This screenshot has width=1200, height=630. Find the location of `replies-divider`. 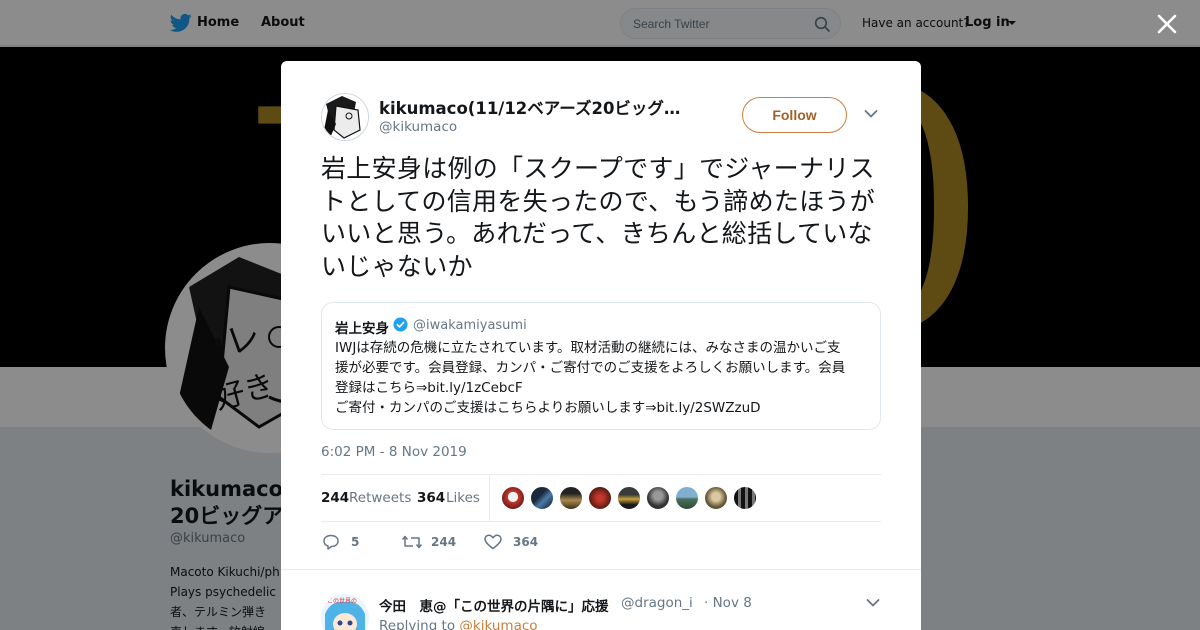

replies-divider is located at coordinates (601, 569).